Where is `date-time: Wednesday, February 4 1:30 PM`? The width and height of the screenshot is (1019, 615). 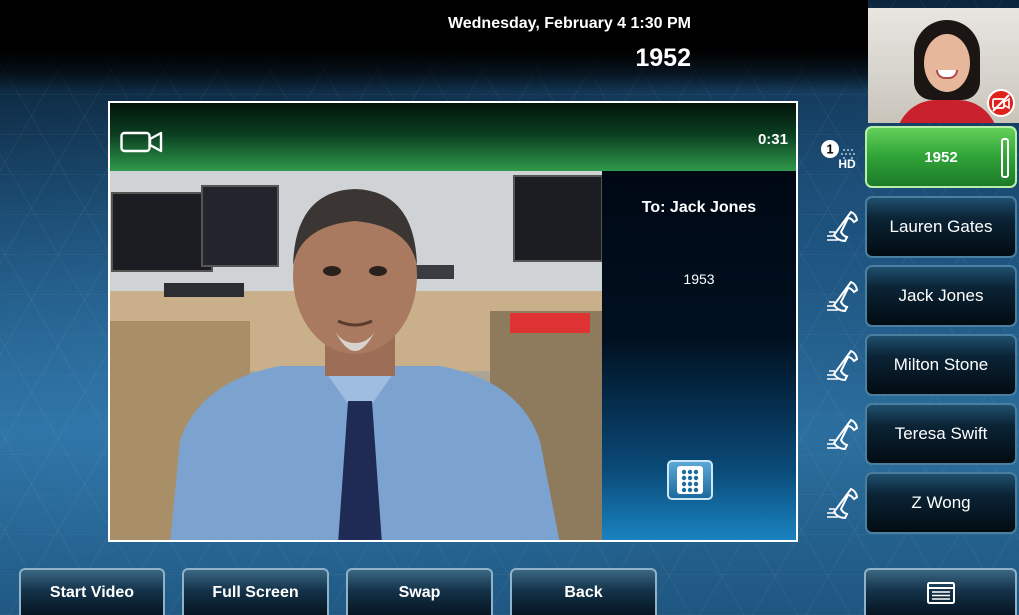 date-time: Wednesday, February 4 1:30 PM is located at coordinates (569, 23).